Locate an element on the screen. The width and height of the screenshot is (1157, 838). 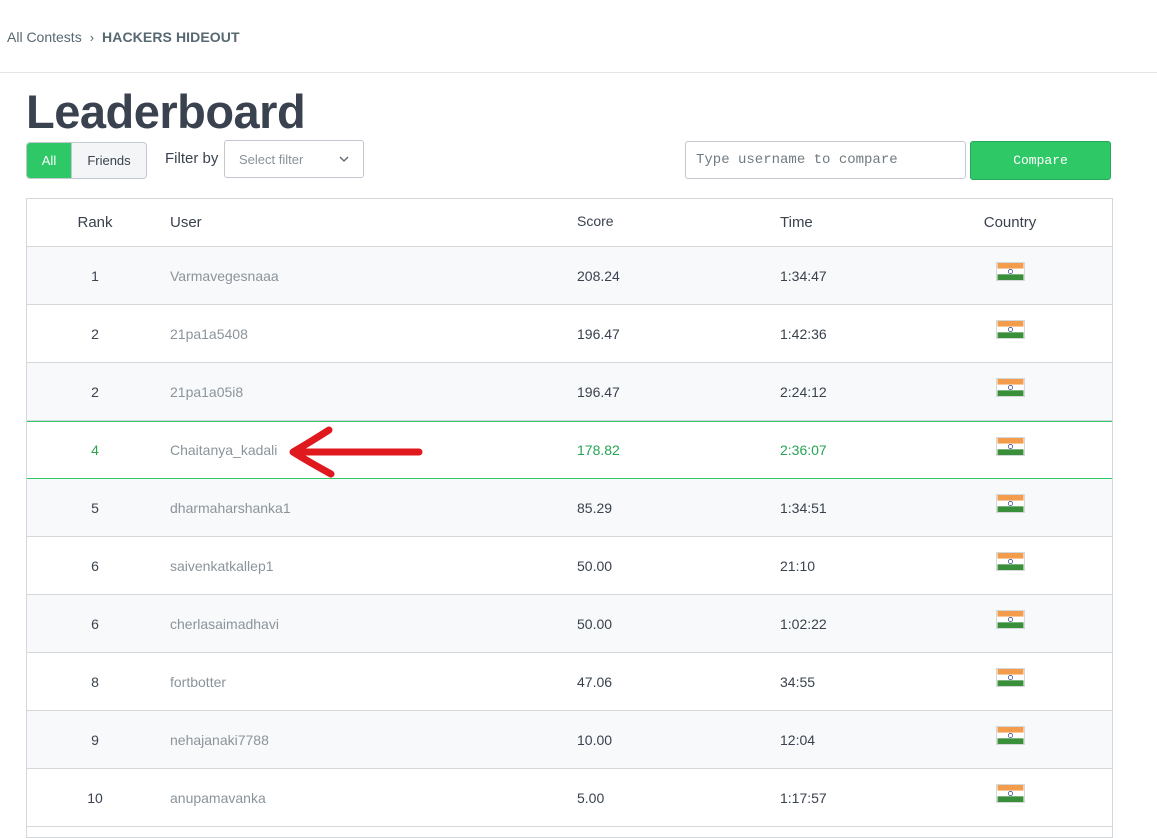
time-cell: 34:55 is located at coordinates (798, 681).